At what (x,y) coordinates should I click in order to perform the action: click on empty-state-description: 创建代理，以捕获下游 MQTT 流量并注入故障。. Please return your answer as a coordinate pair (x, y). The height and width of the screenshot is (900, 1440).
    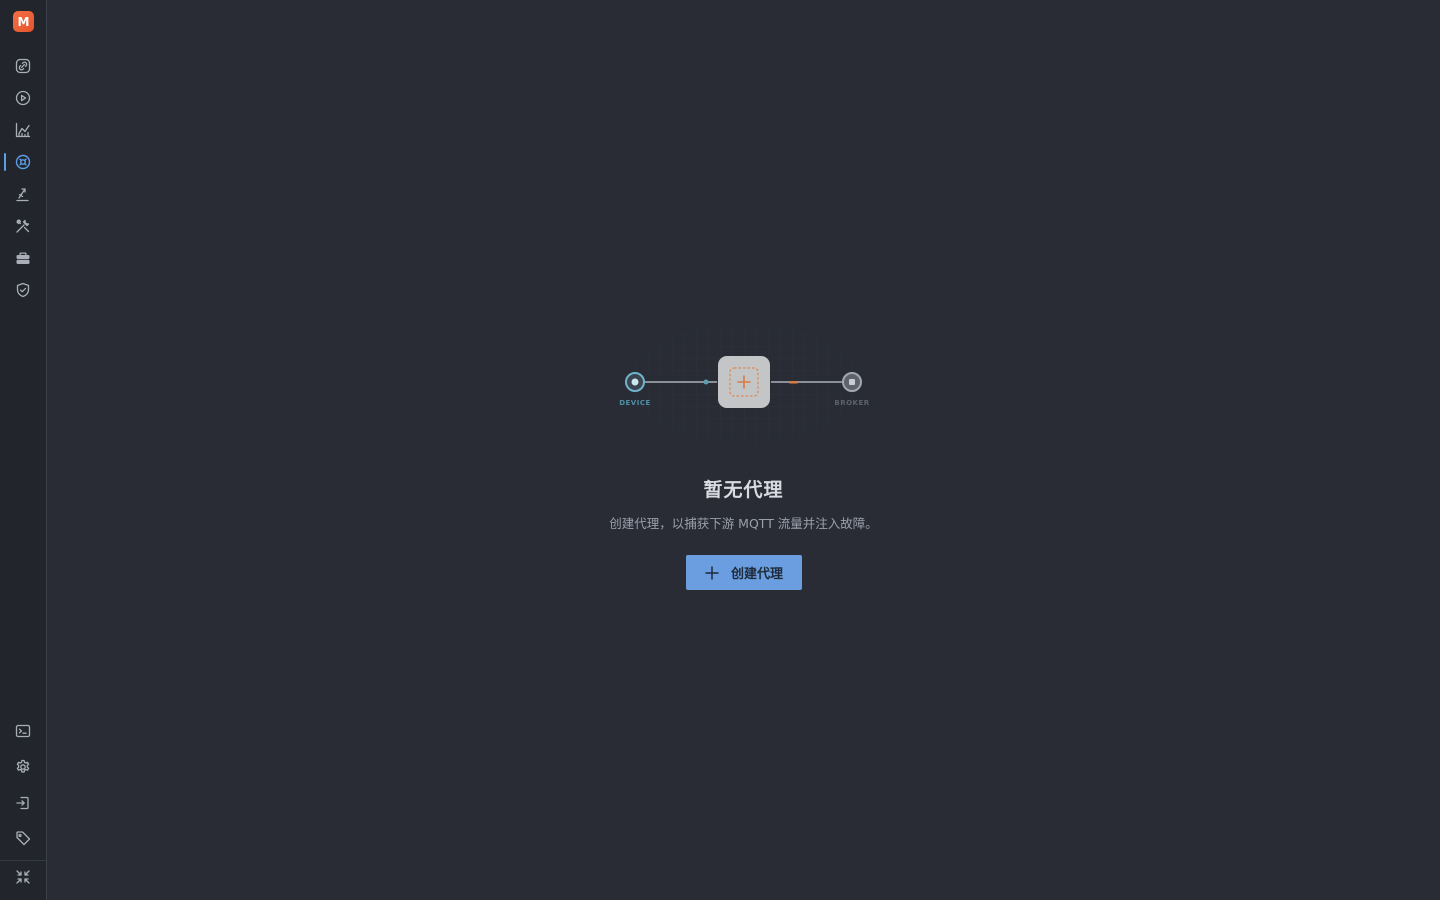
    Looking at the image, I should click on (743, 523).